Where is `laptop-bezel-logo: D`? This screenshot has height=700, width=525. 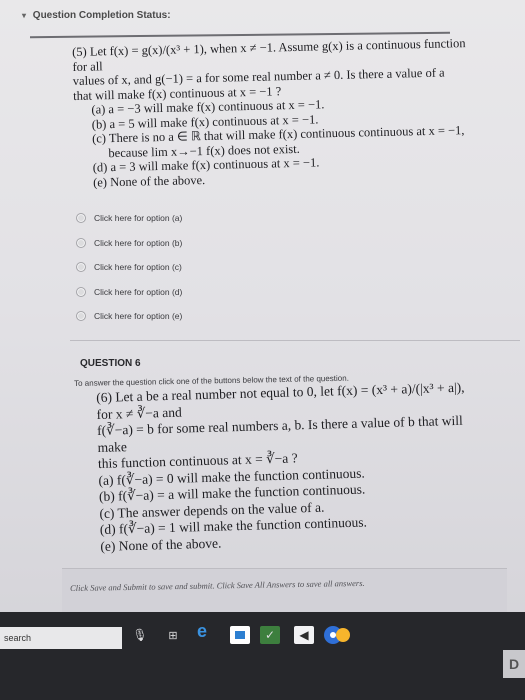
laptop-bezel-logo: D is located at coordinates (514, 664).